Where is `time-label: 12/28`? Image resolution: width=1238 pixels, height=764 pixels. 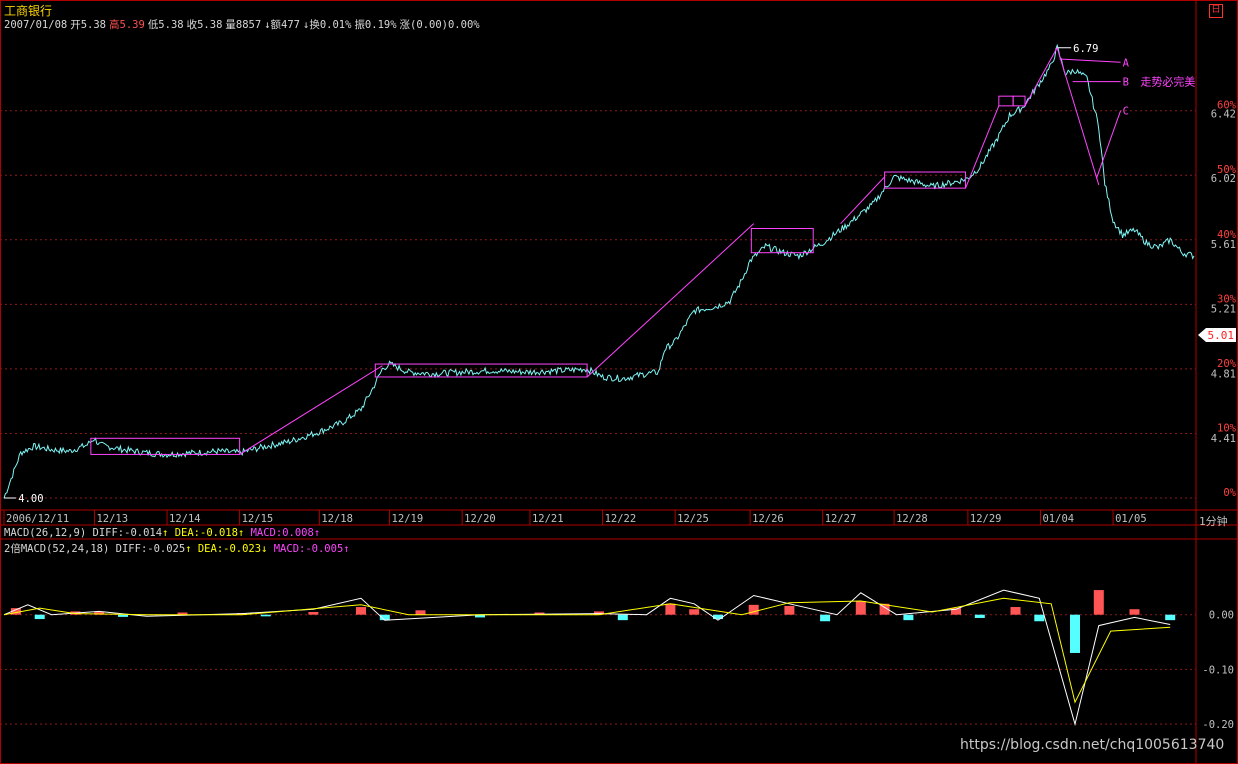
time-label: 12/28 is located at coordinates (912, 519).